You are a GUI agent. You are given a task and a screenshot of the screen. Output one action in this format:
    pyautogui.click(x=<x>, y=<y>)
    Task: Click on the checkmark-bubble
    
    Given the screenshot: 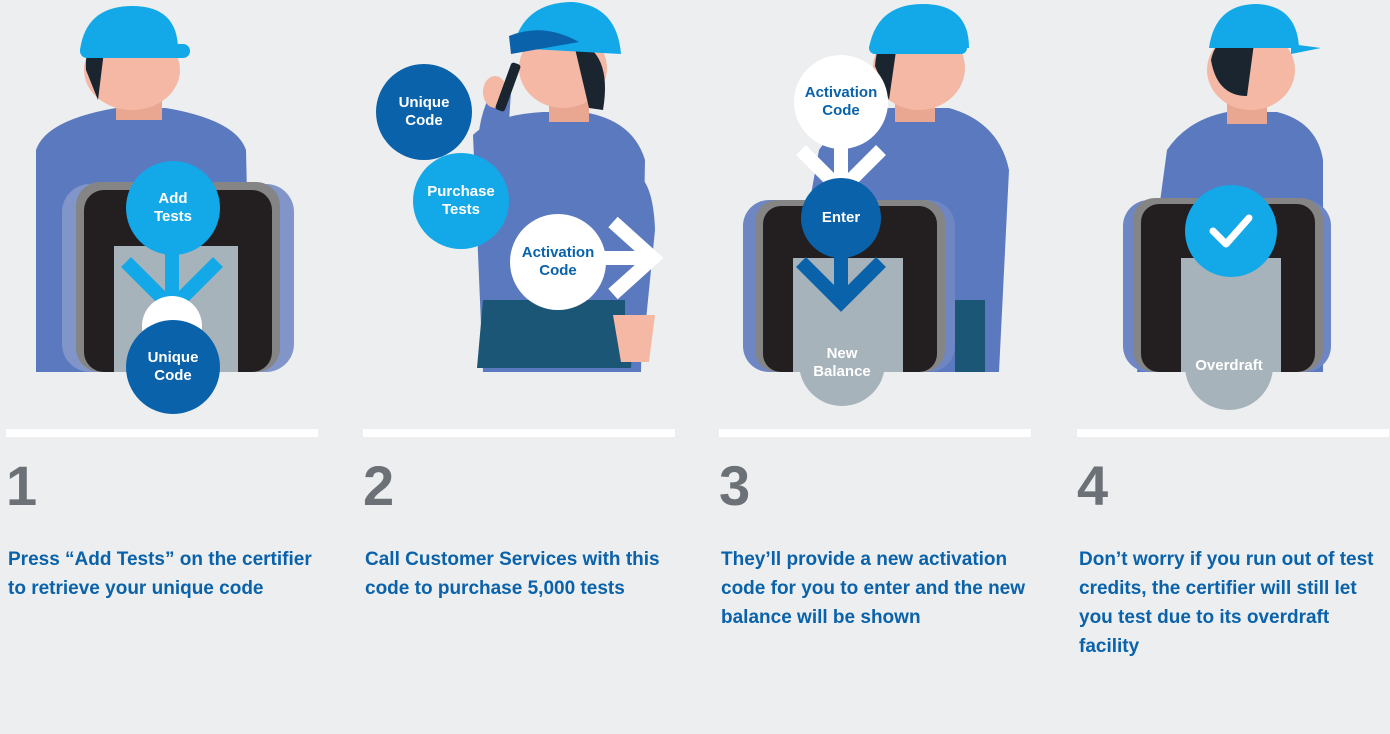 What is the action you would take?
    pyautogui.click(x=1231, y=231)
    